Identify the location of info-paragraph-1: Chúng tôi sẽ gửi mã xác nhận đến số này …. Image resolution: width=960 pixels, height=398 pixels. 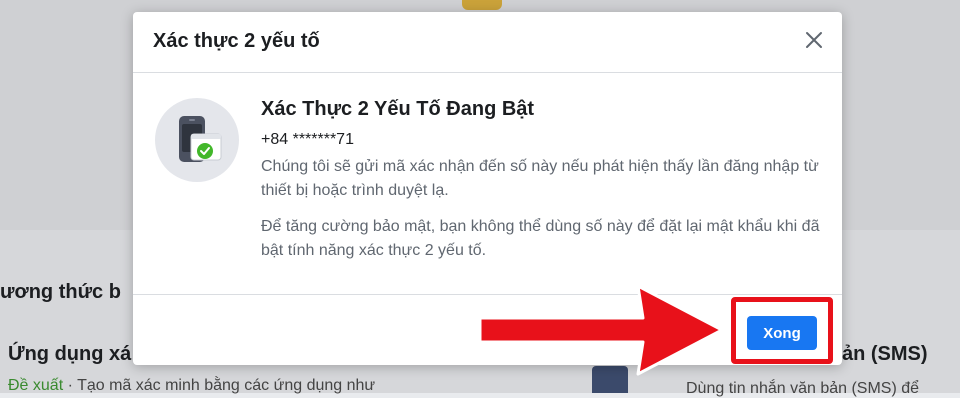
(540, 178).